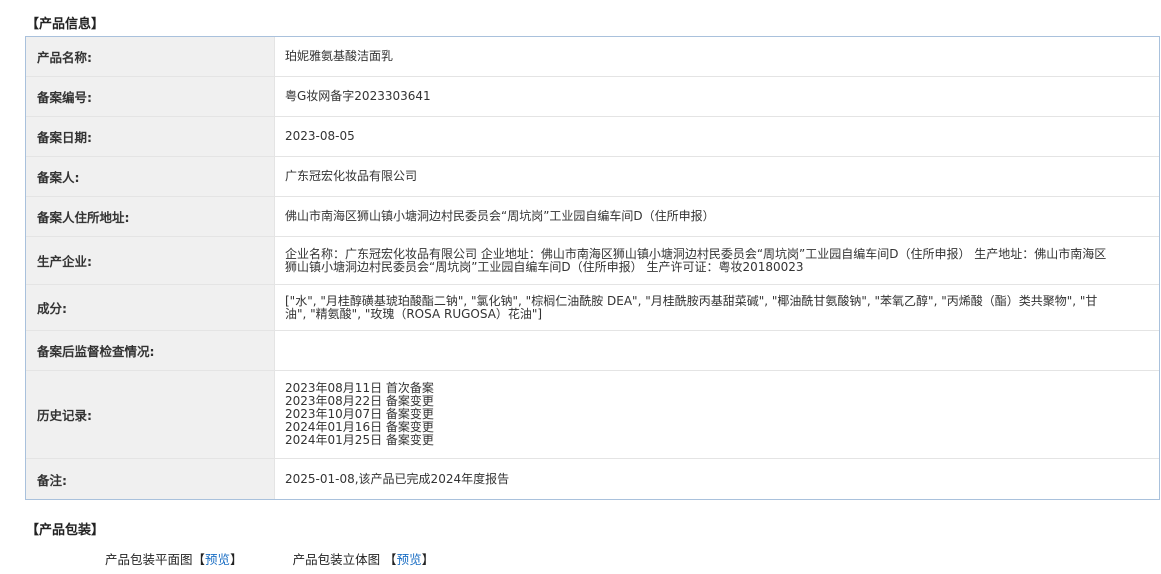 This screenshot has width=1161, height=574. What do you see at coordinates (150, 307) in the screenshot?
I see `ingredients-label: 成分:` at bounding box center [150, 307].